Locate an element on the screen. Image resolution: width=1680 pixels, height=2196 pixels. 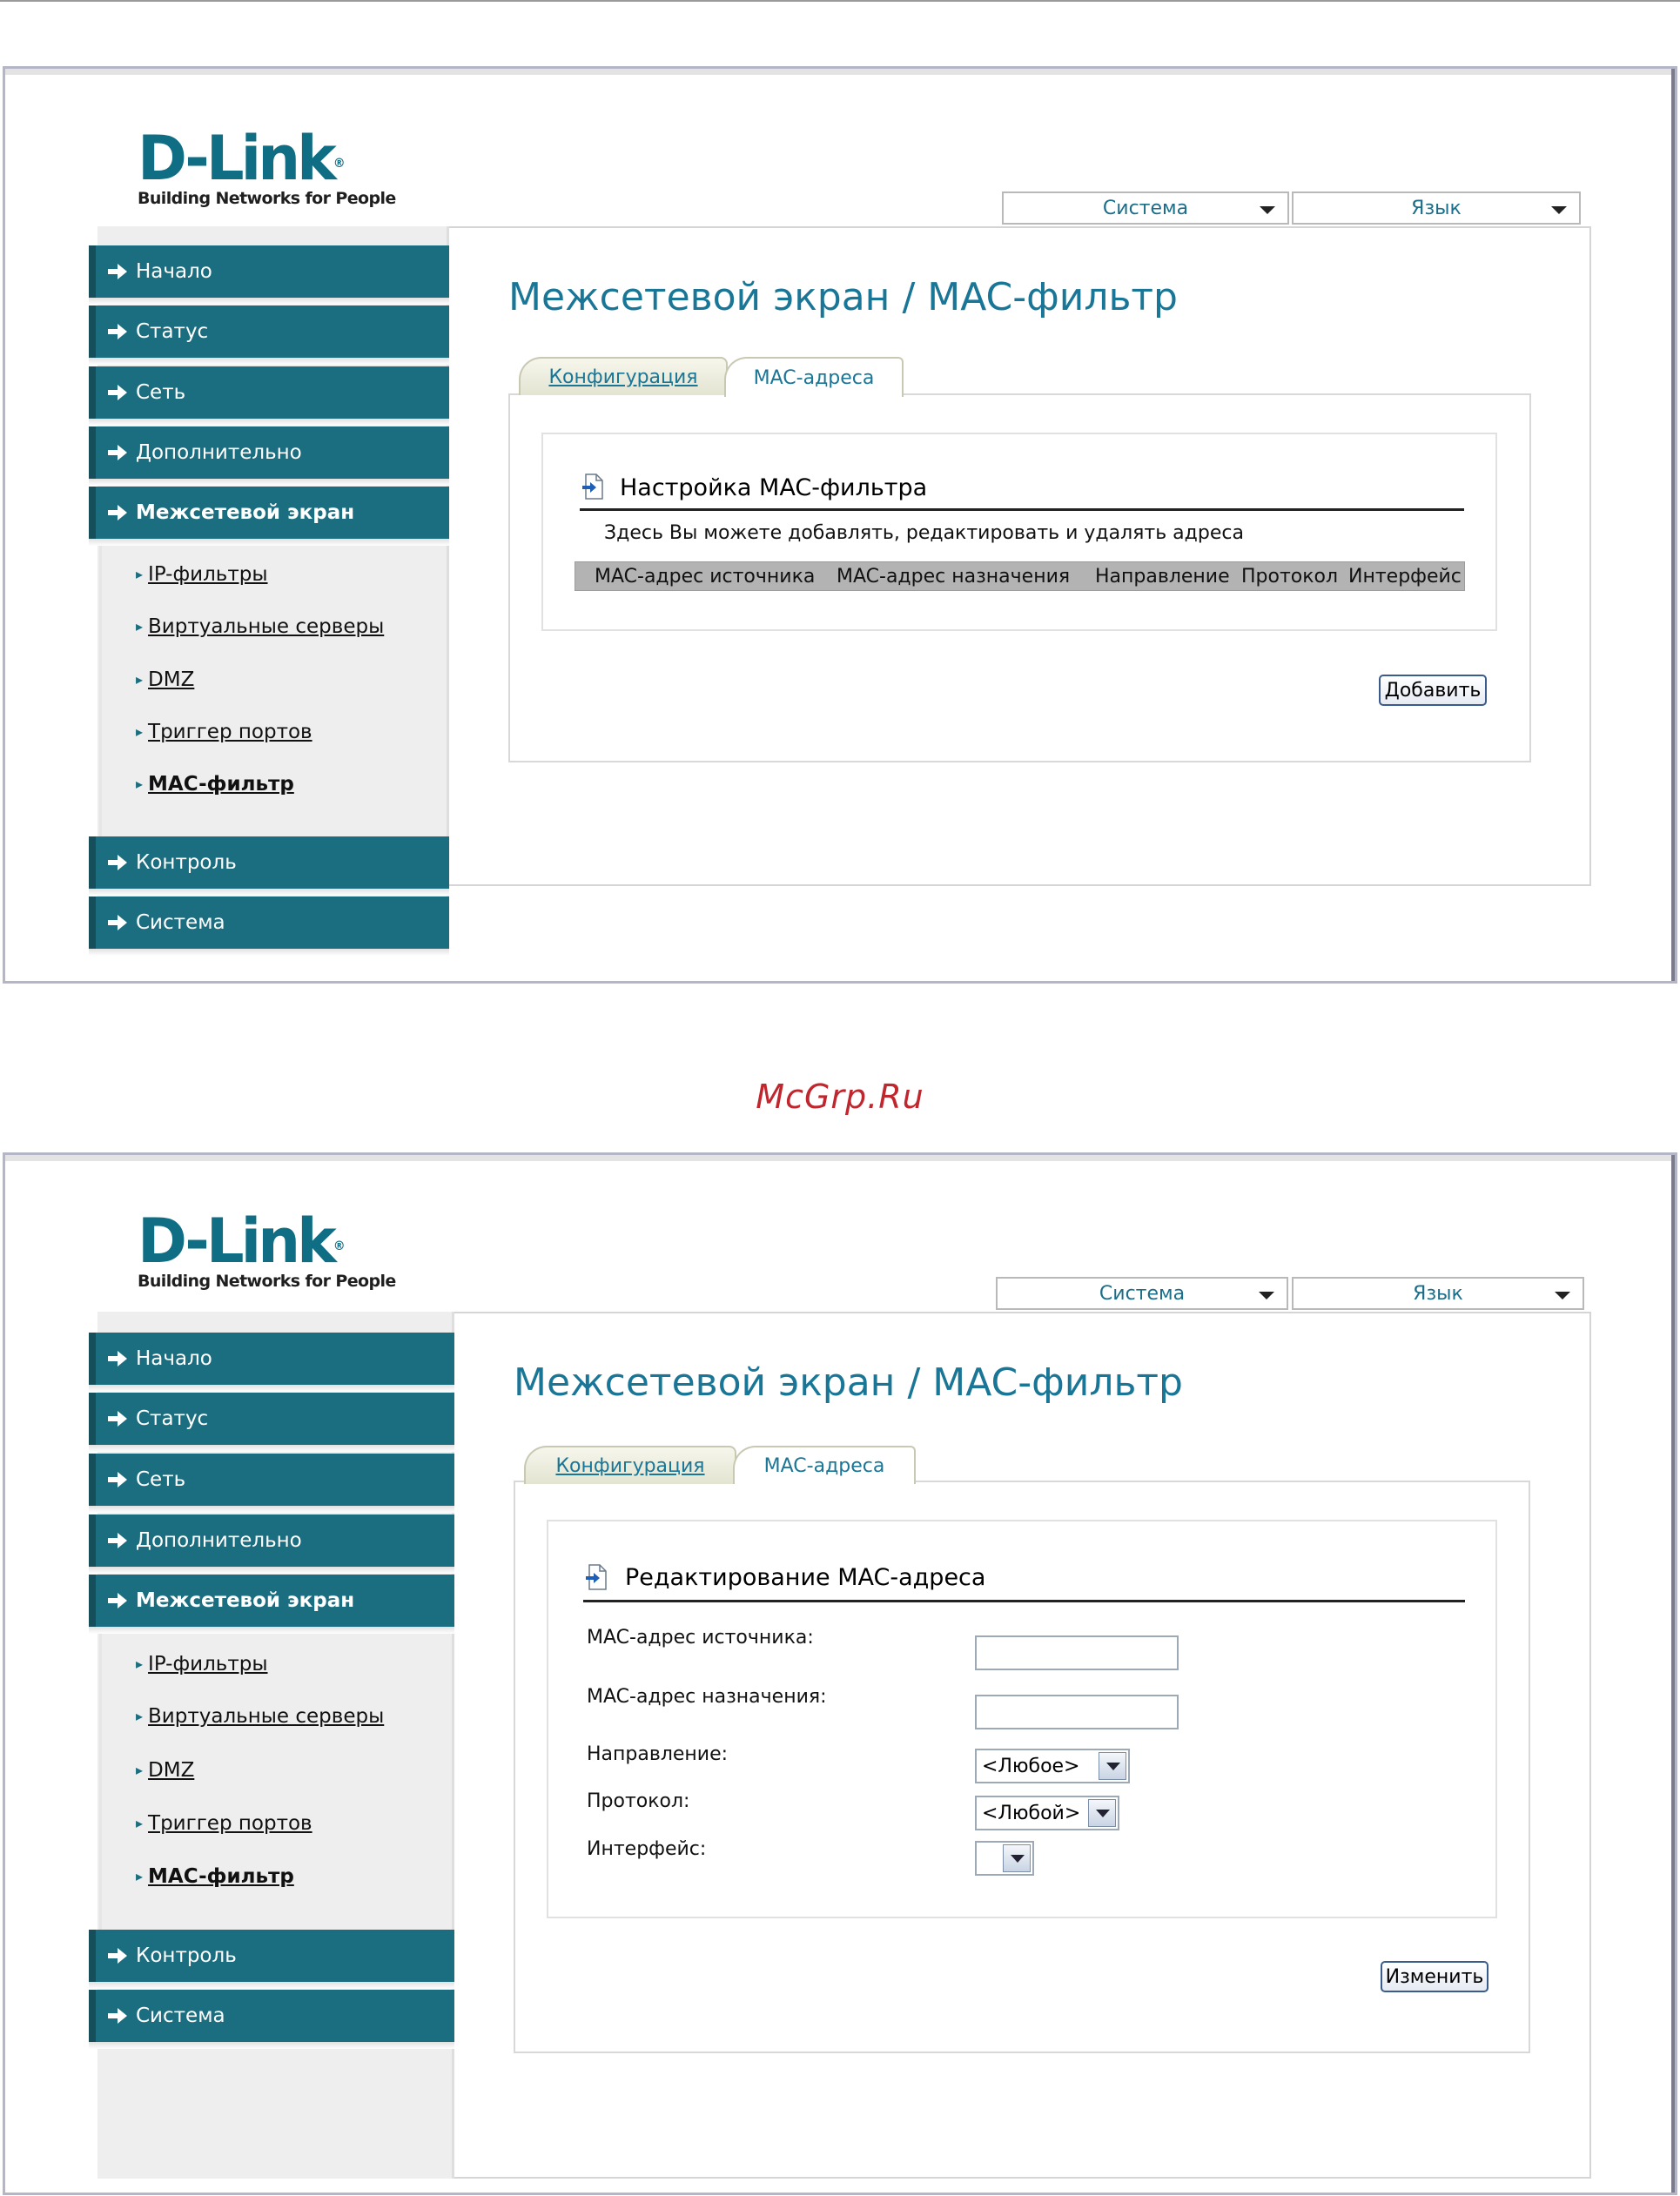
protocol-select: <Любой> is located at coordinates (1047, 1813).